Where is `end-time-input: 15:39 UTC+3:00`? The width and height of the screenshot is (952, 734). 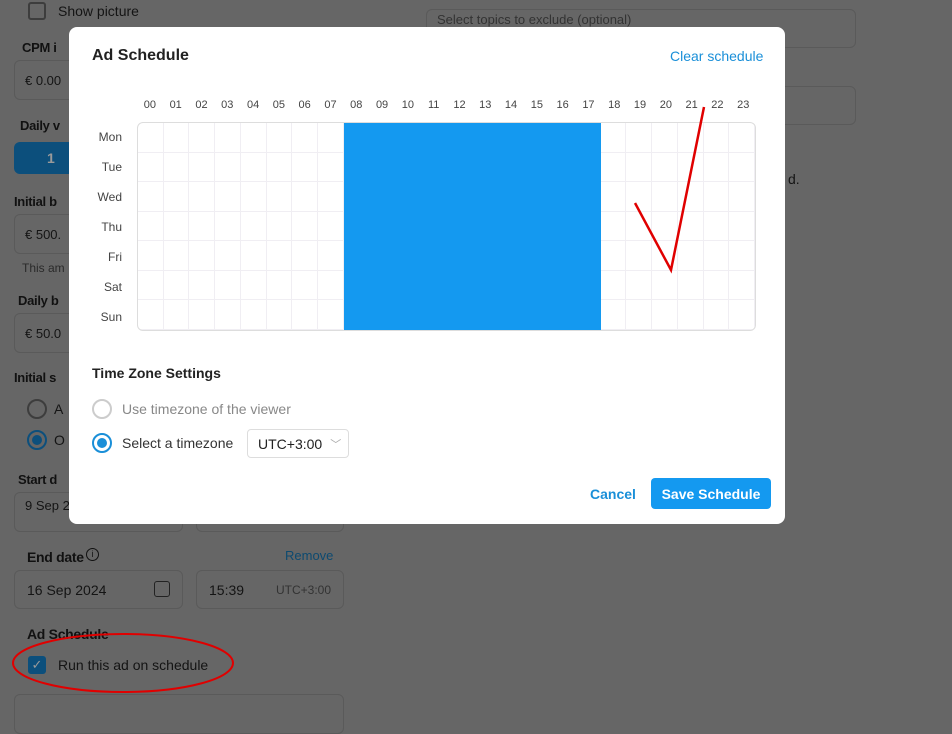 end-time-input: 15:39 UTC+3:00 is located at coordinates (270, 589).